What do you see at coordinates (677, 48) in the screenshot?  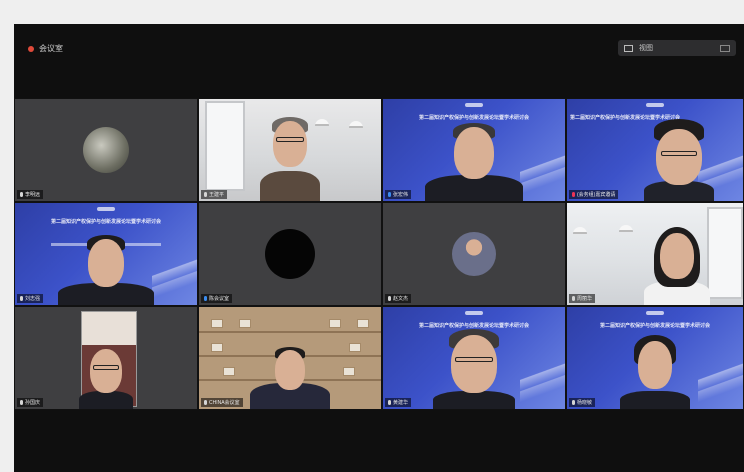 I see `view-toggle-button: 视图` at bounding box center [677, 48].